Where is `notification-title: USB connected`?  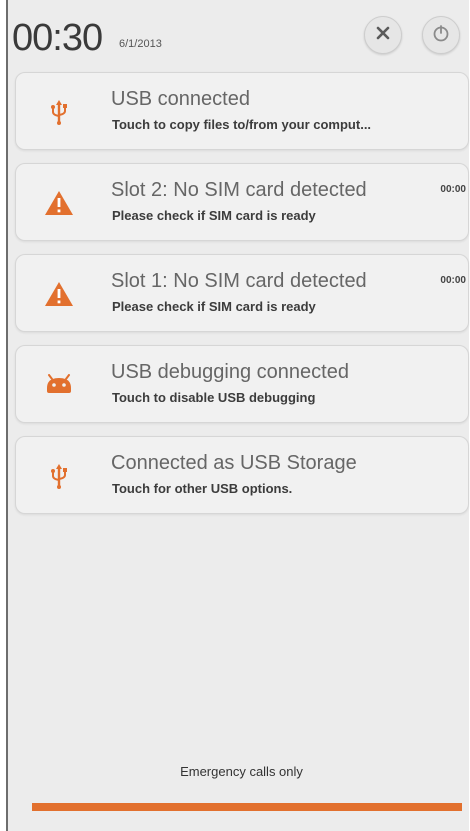 notification-title: USB connected is located at coordinates (180, 99).